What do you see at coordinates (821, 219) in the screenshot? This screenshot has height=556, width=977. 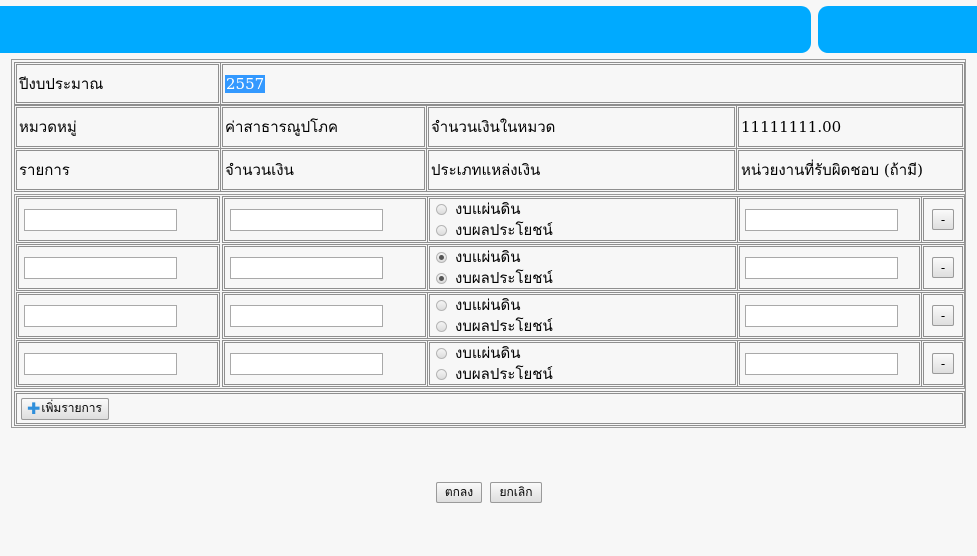 I see `row1-unit-input` at bounding box center [821, 219].